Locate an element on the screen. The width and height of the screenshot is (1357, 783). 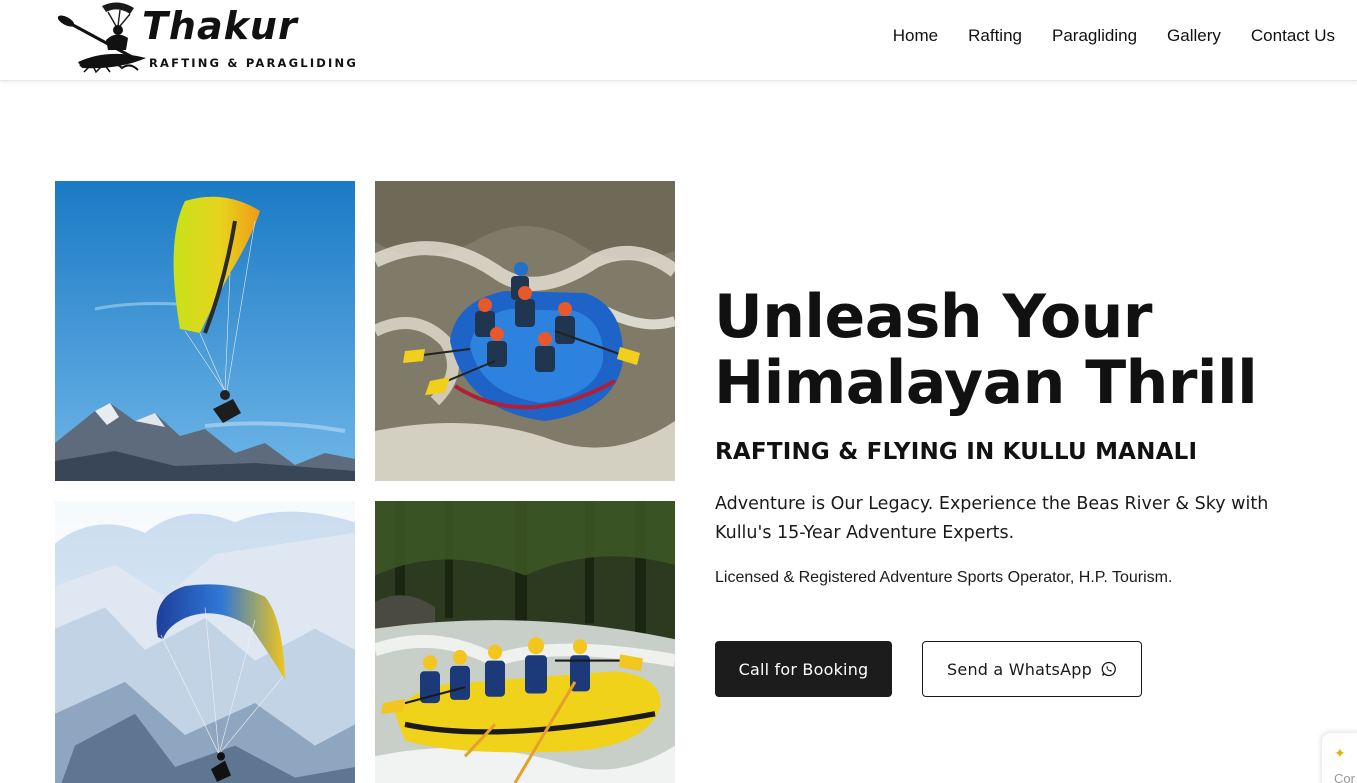
send-whatsapp-button: Send a WhatsApp is located at coordinates (1032, 669).